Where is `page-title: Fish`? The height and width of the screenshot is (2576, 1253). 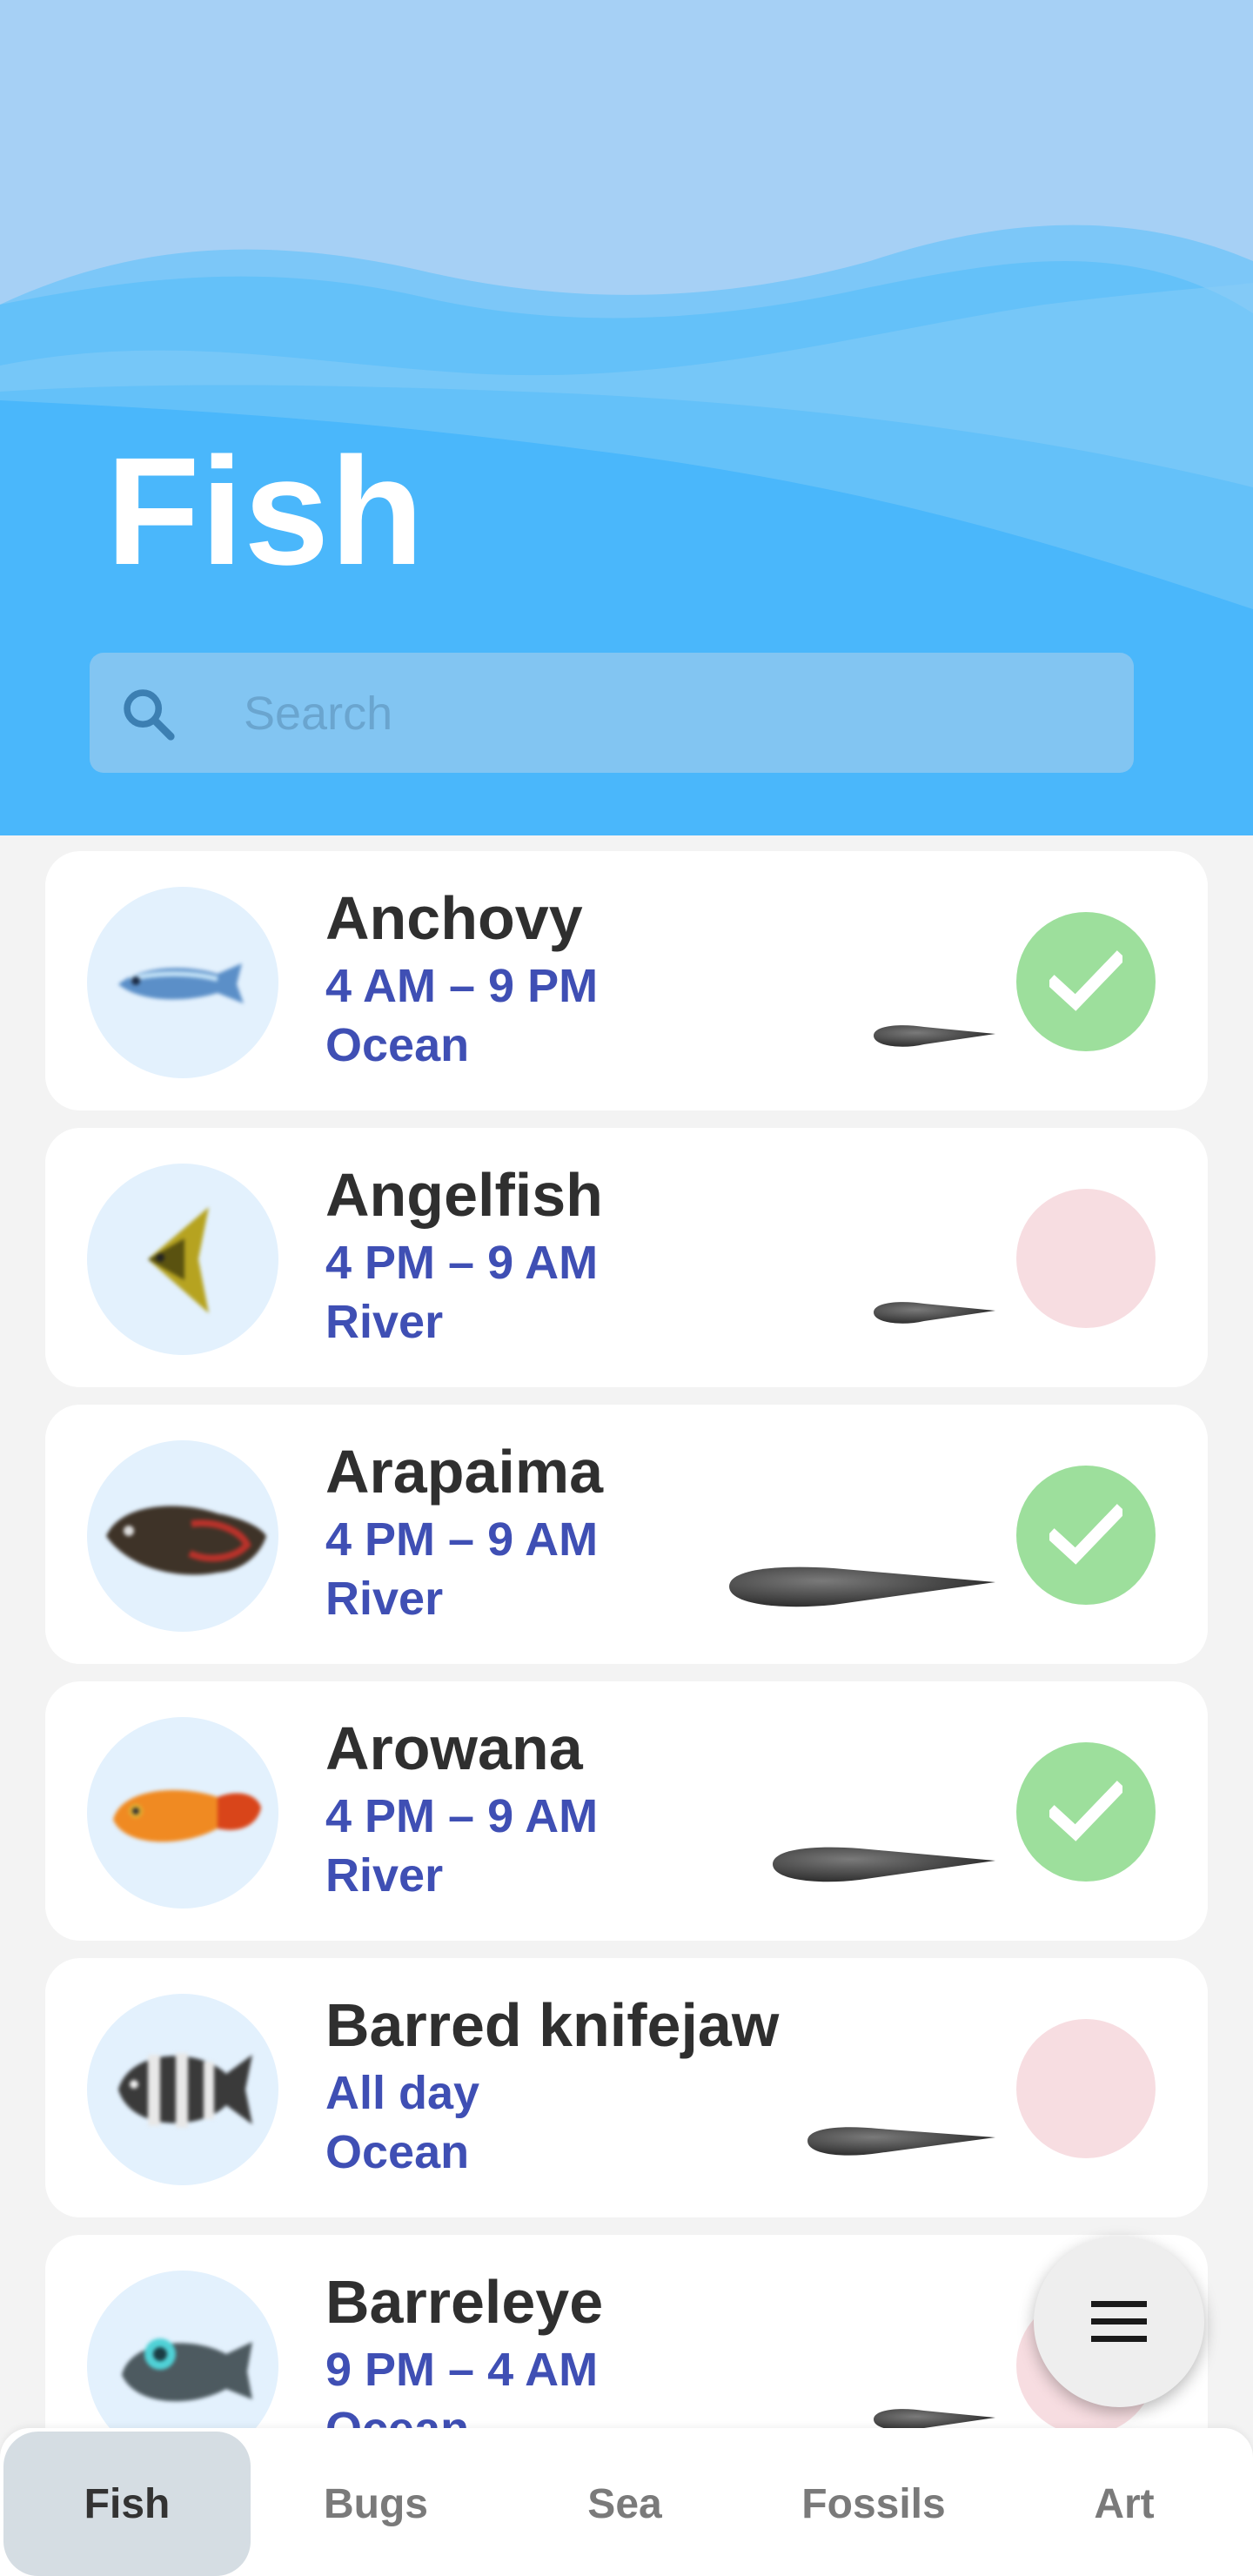 page-title: Fish is located at coordinates (265, 512).